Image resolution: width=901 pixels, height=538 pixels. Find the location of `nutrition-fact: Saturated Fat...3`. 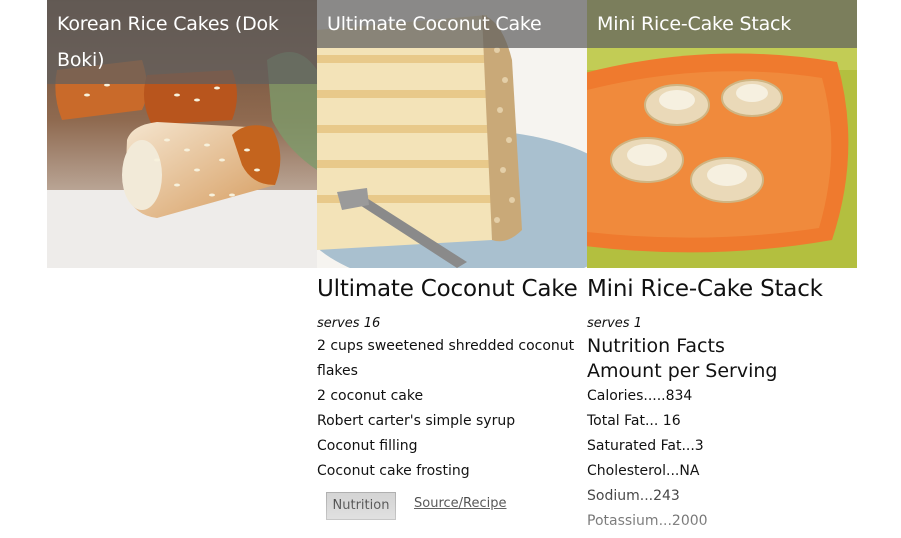

nutrition-fact: Saturated Fat...3 is located at coordinates (645, 446).